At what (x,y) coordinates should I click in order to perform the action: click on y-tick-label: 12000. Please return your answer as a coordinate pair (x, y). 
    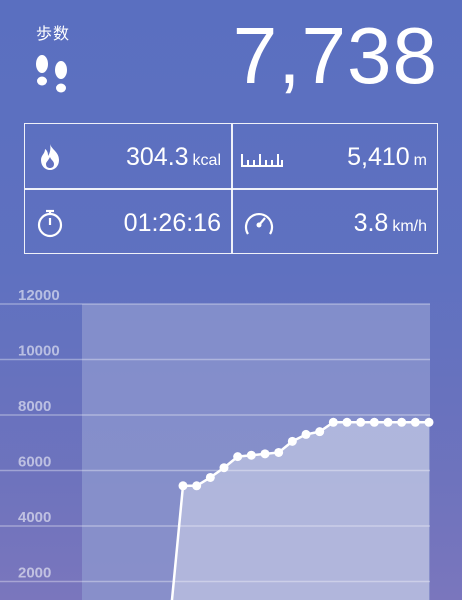
    Looking at the image, I should click on (39, 295).